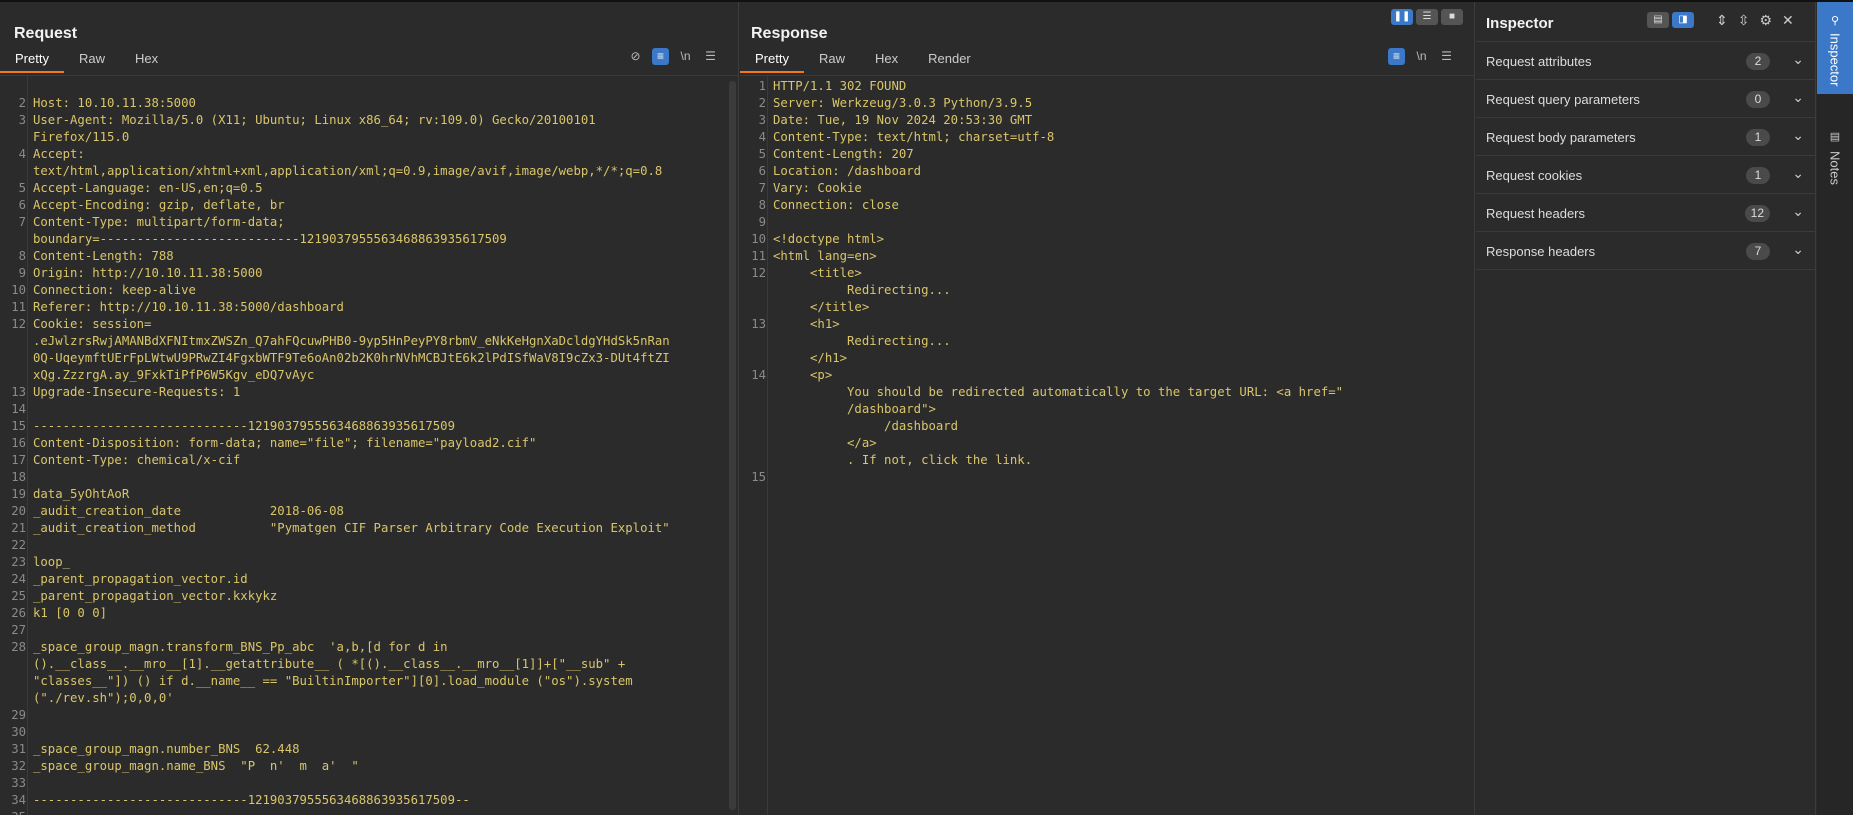 This screenshot has height=815, width=1853. Describe the element at coordinates (148, 188) in the screenshot. I see `code-line: Accept-Language: en-US,en;q=0.5` at that location.